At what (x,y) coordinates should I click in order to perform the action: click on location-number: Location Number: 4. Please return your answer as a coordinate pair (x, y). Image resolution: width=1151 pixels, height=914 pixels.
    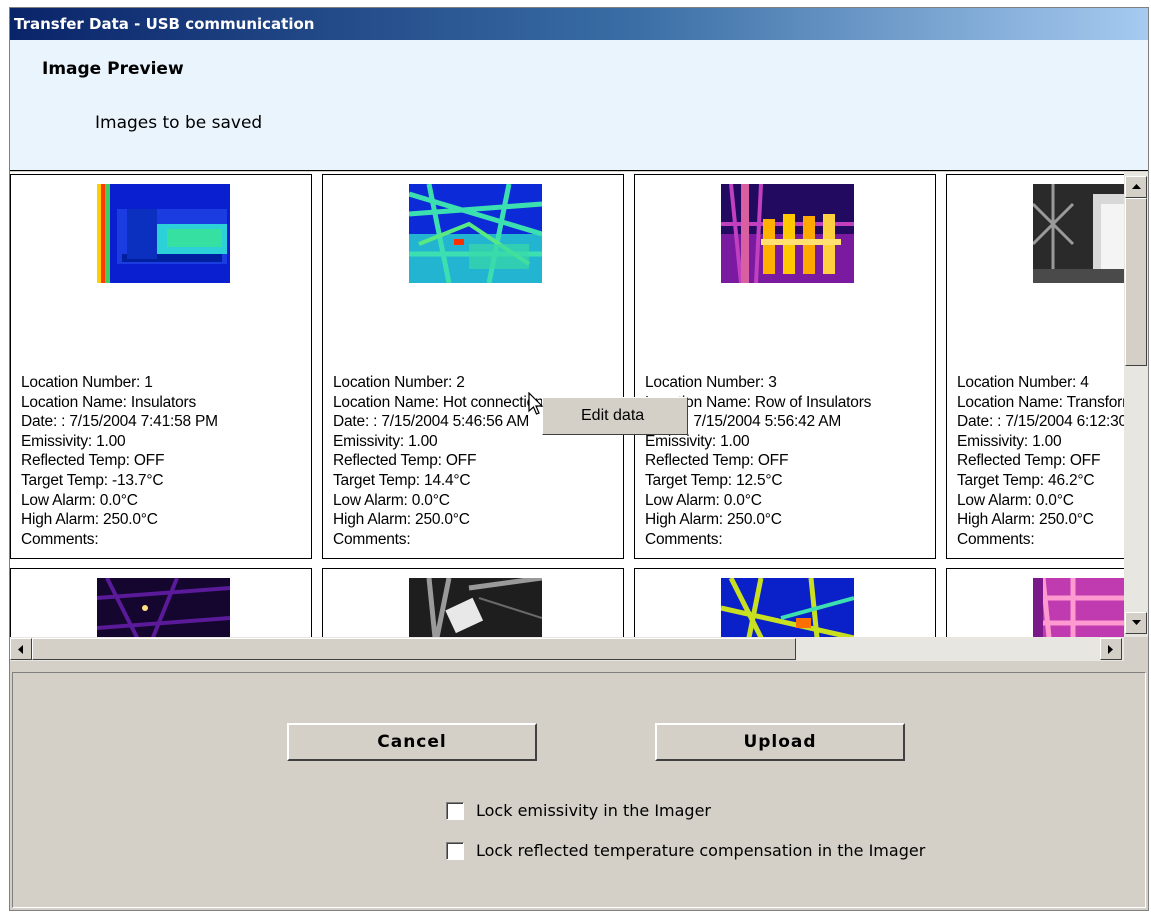
    Looking at the image, I should click on (1023, 382).